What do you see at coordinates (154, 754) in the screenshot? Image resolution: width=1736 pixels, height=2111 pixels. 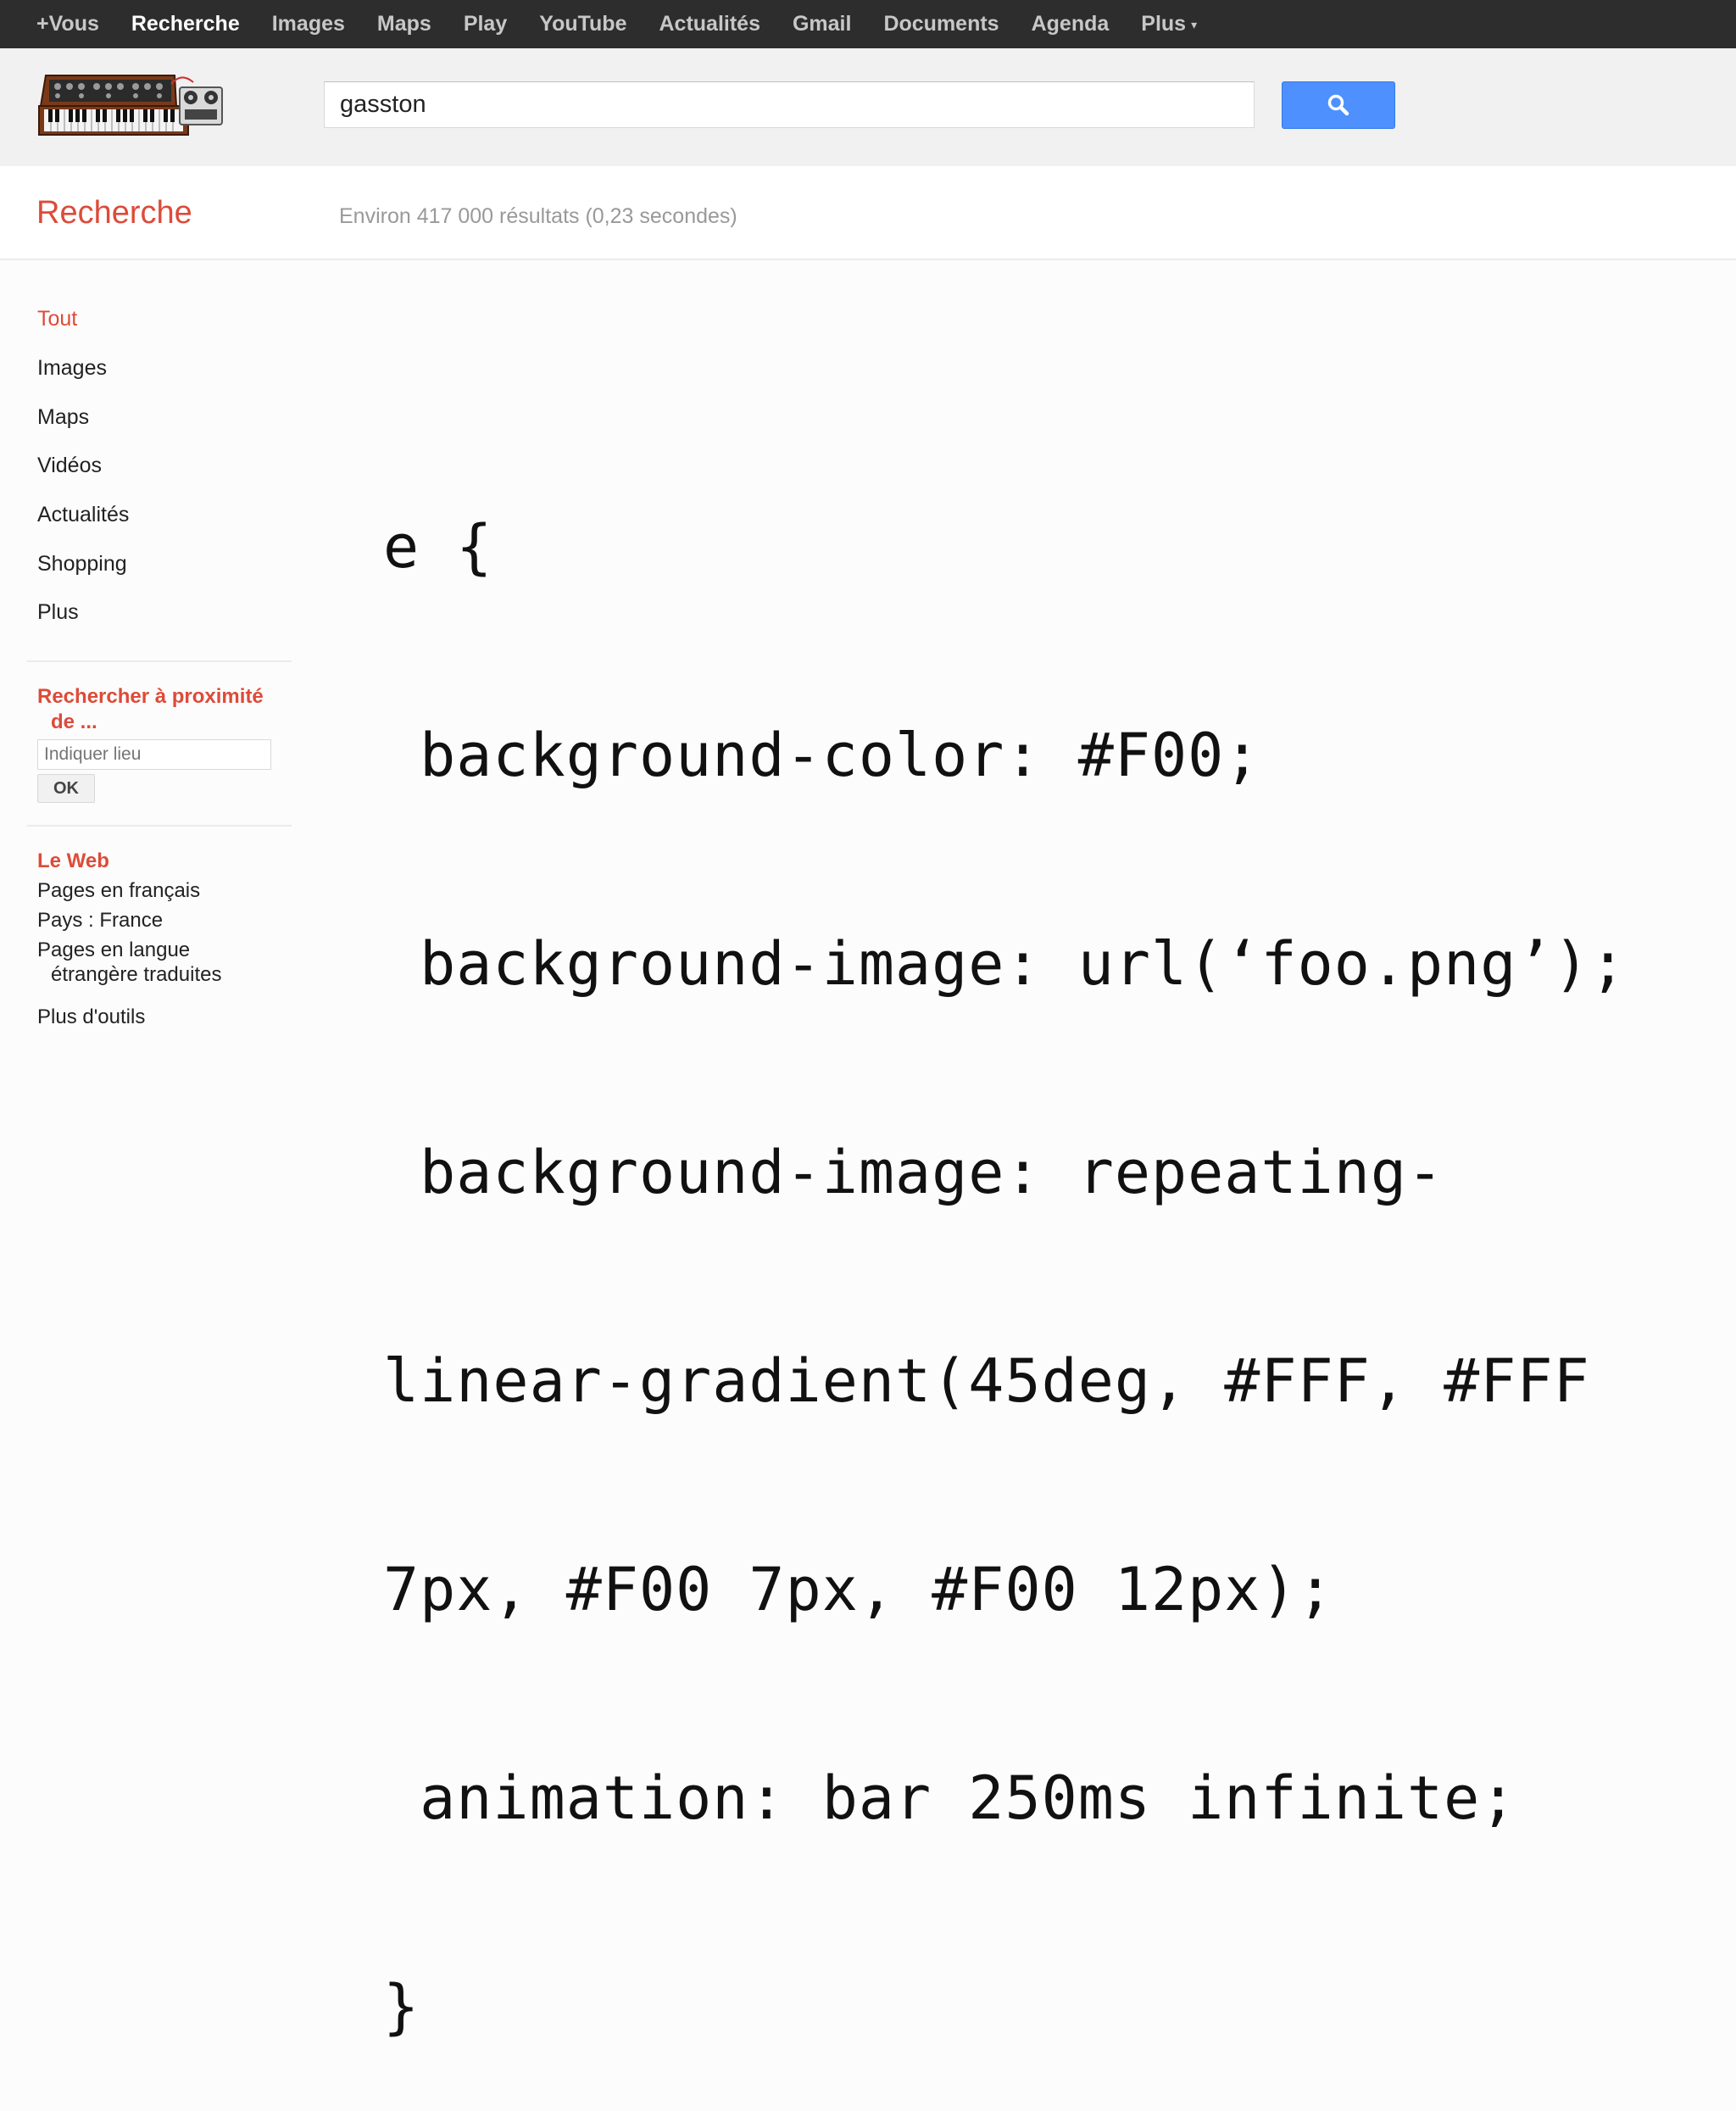 I see `place-input` at bounding box center [154, 754].